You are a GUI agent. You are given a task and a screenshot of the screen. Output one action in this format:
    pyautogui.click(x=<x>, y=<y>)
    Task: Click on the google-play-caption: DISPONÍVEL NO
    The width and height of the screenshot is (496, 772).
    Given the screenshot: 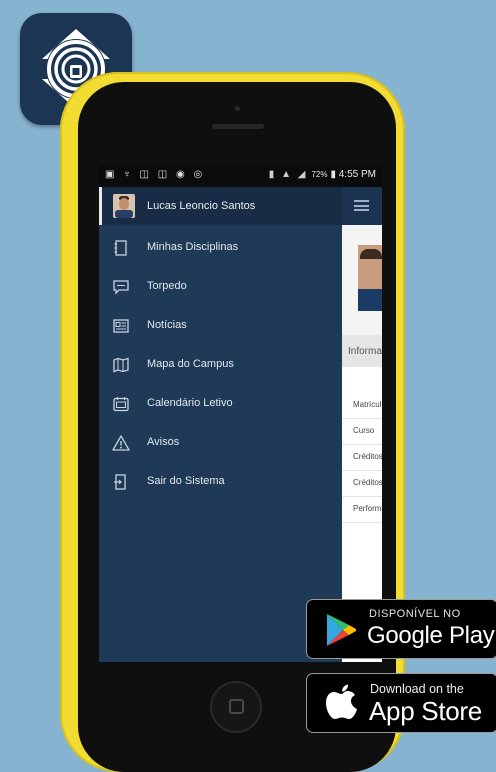 What is the action you would take?
    pyautogui.click(x=415, y=614)
    